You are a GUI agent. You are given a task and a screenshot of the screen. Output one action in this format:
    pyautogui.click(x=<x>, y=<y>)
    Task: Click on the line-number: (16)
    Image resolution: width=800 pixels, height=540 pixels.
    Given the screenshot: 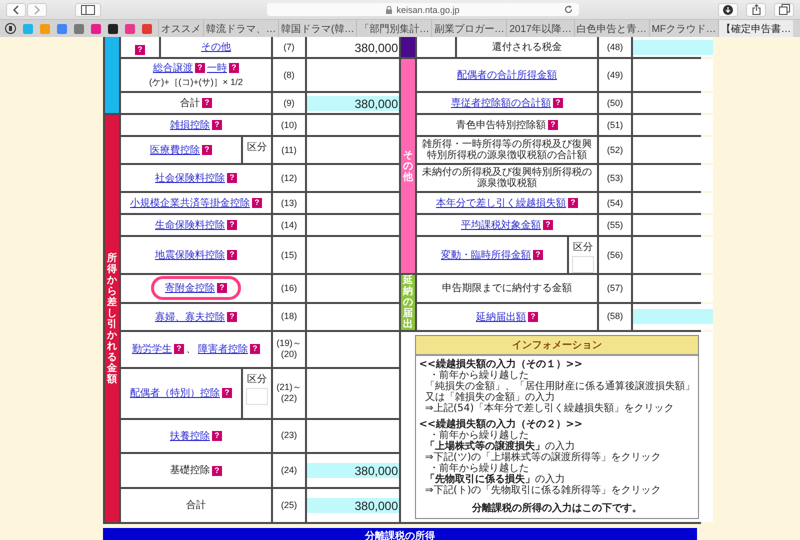 What is the action you would take?
    pyautogui.click(x=289, y=288)
    